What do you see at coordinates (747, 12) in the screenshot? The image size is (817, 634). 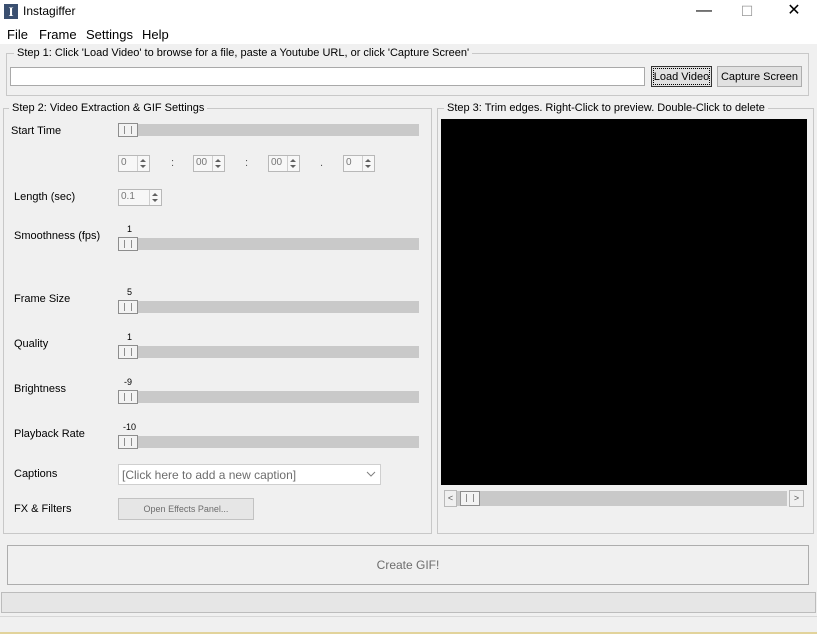 I see `maximize-button: ☐` at bounding box center [747, 12].